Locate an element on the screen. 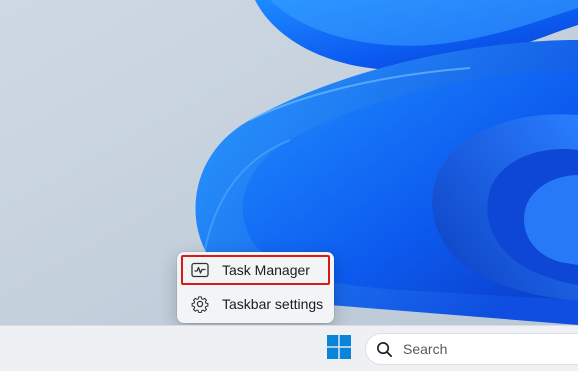  search-input is located at coordinates (478, 349).